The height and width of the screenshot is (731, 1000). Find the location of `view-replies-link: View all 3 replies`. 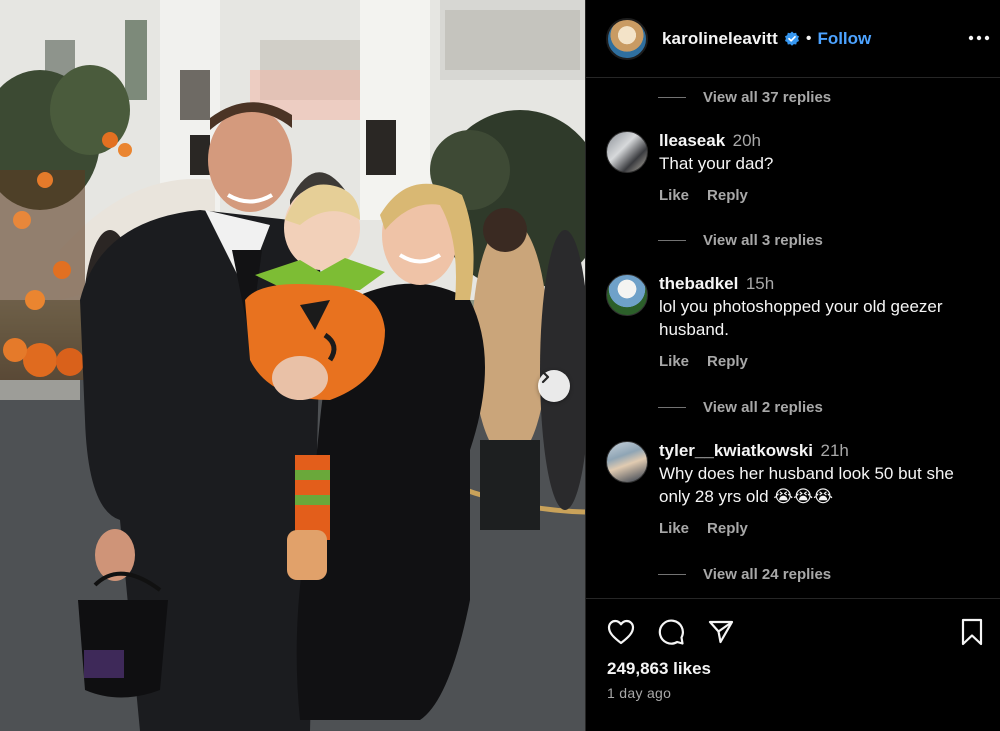

view-replies-link: View all 3 replies is located at coordinates (740, 240).